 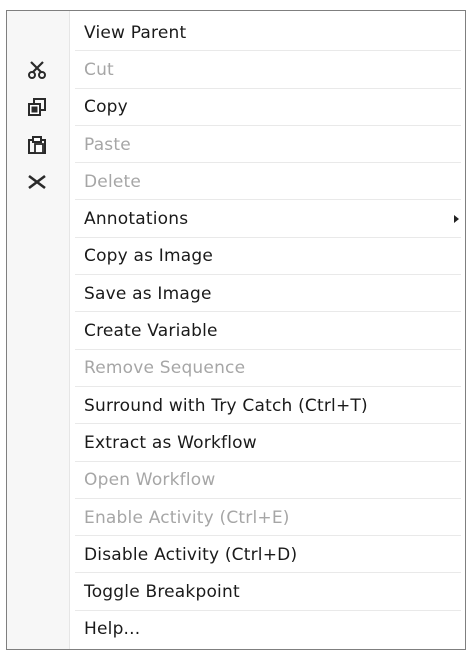 I want to click on menu-item-label: Extract as Workflow, so click(x=170, y=442).